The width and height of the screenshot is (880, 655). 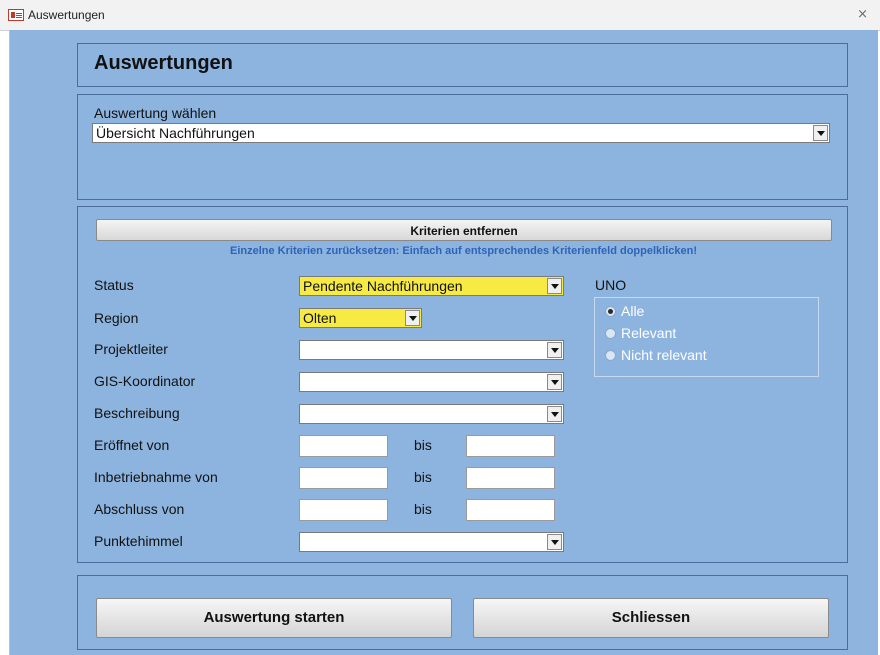 I want to click on uno-option-label: Relevant, so click(x=649, y=333).